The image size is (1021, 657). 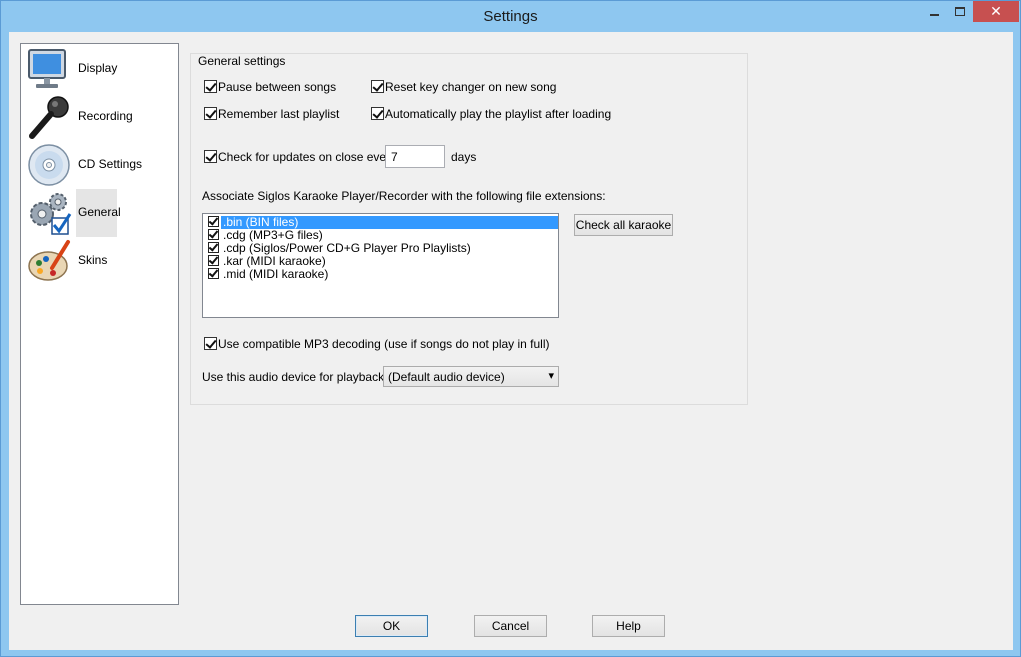 What do you see at coordinates (623, 225) in the screenshot?
I see `check-all-karaoke-button: Check all karaoke` at bounding box center [623, 225].